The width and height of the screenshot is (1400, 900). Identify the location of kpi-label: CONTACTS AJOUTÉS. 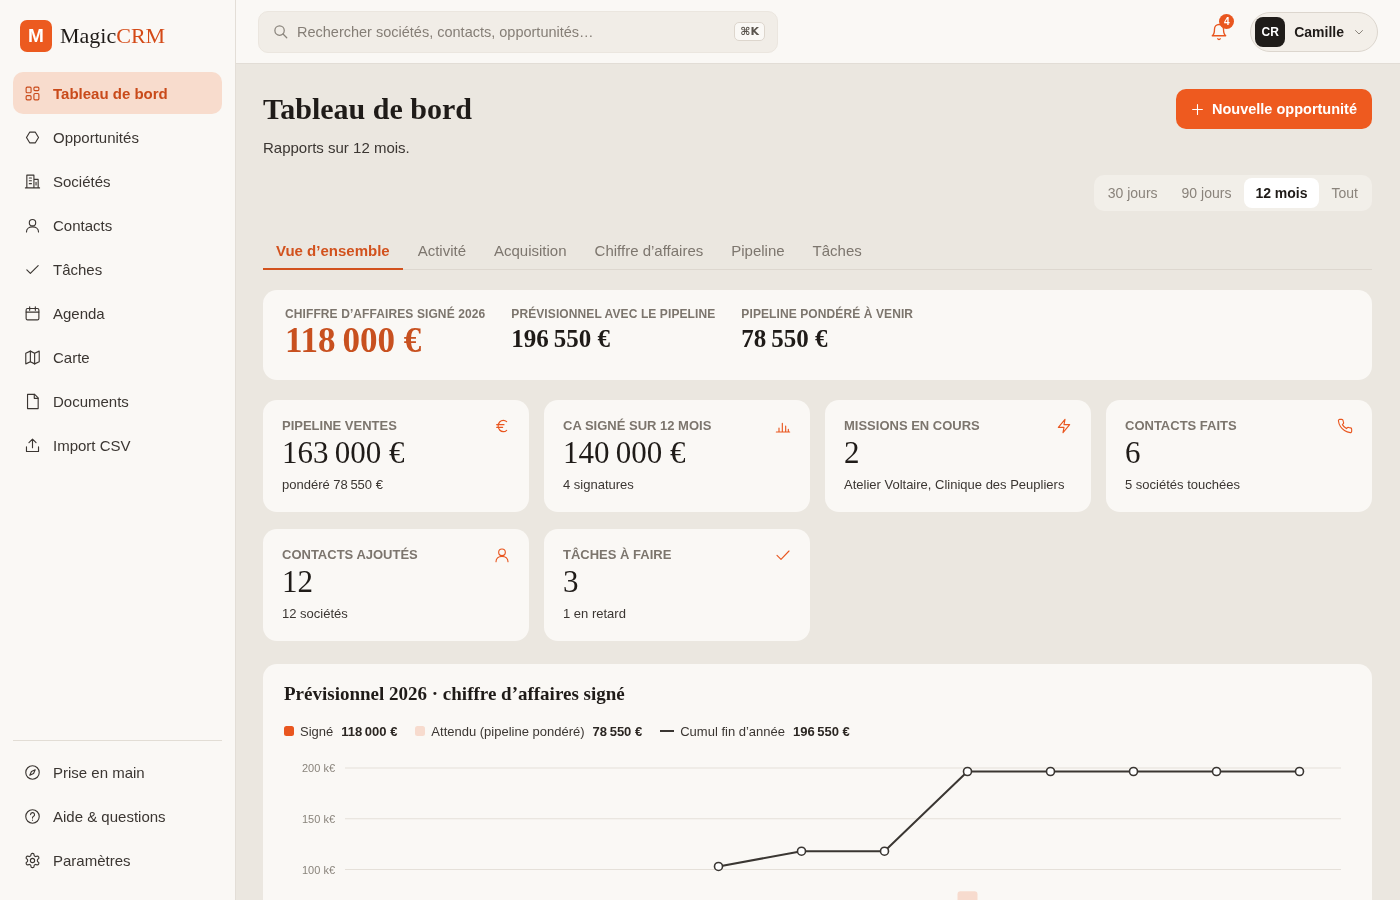
(350, 555).